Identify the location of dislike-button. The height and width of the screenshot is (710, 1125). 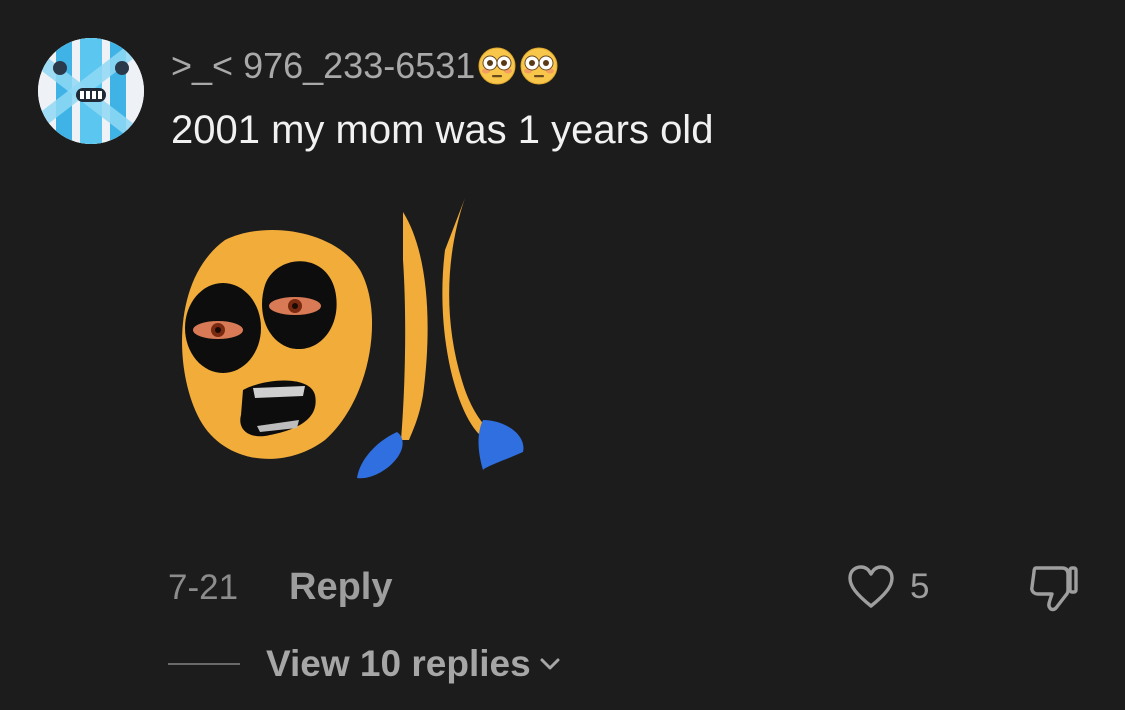
(1053, 588).